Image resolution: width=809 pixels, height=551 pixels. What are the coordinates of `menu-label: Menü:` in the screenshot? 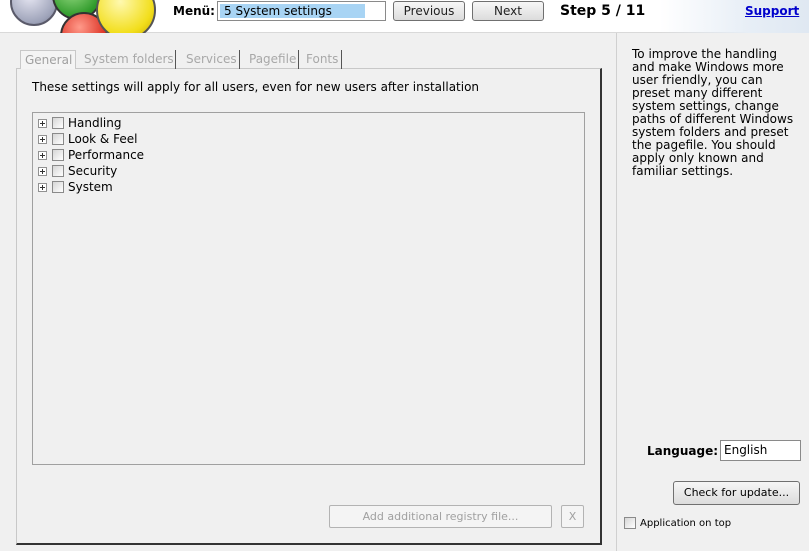 It's located at (194, 11).